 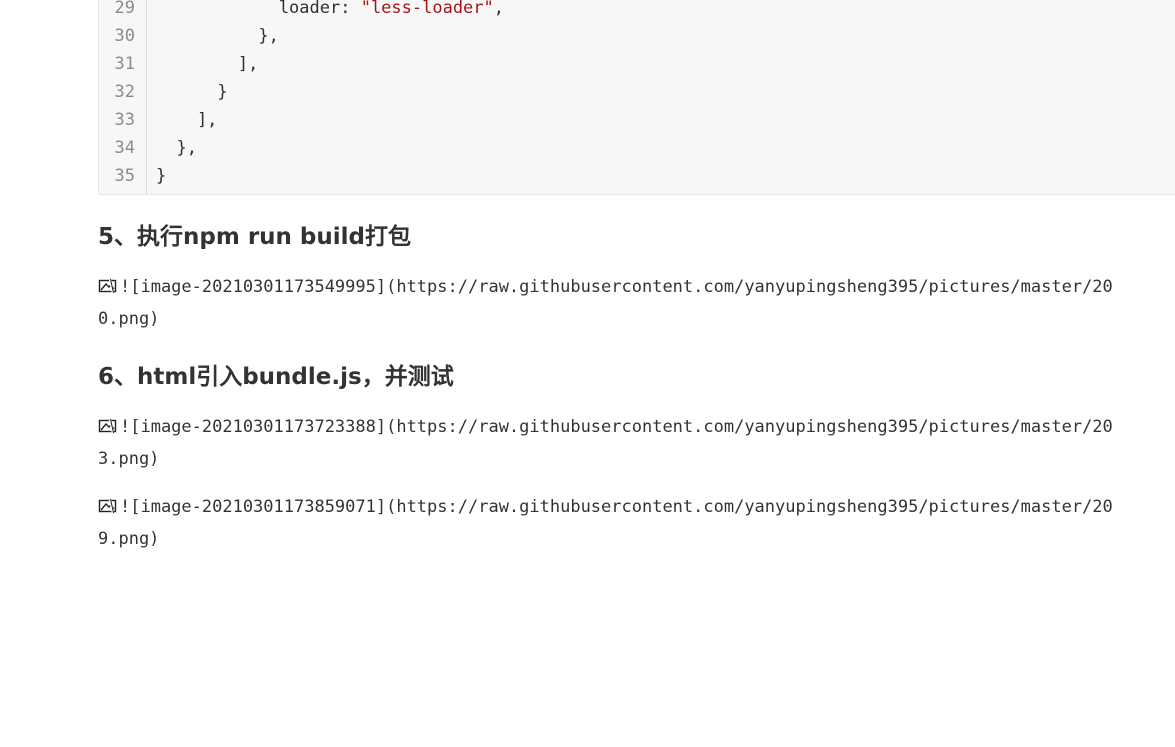 I want to click on section-heading-step5: 5、执行npm run build打包, so click(x=254, y=237).